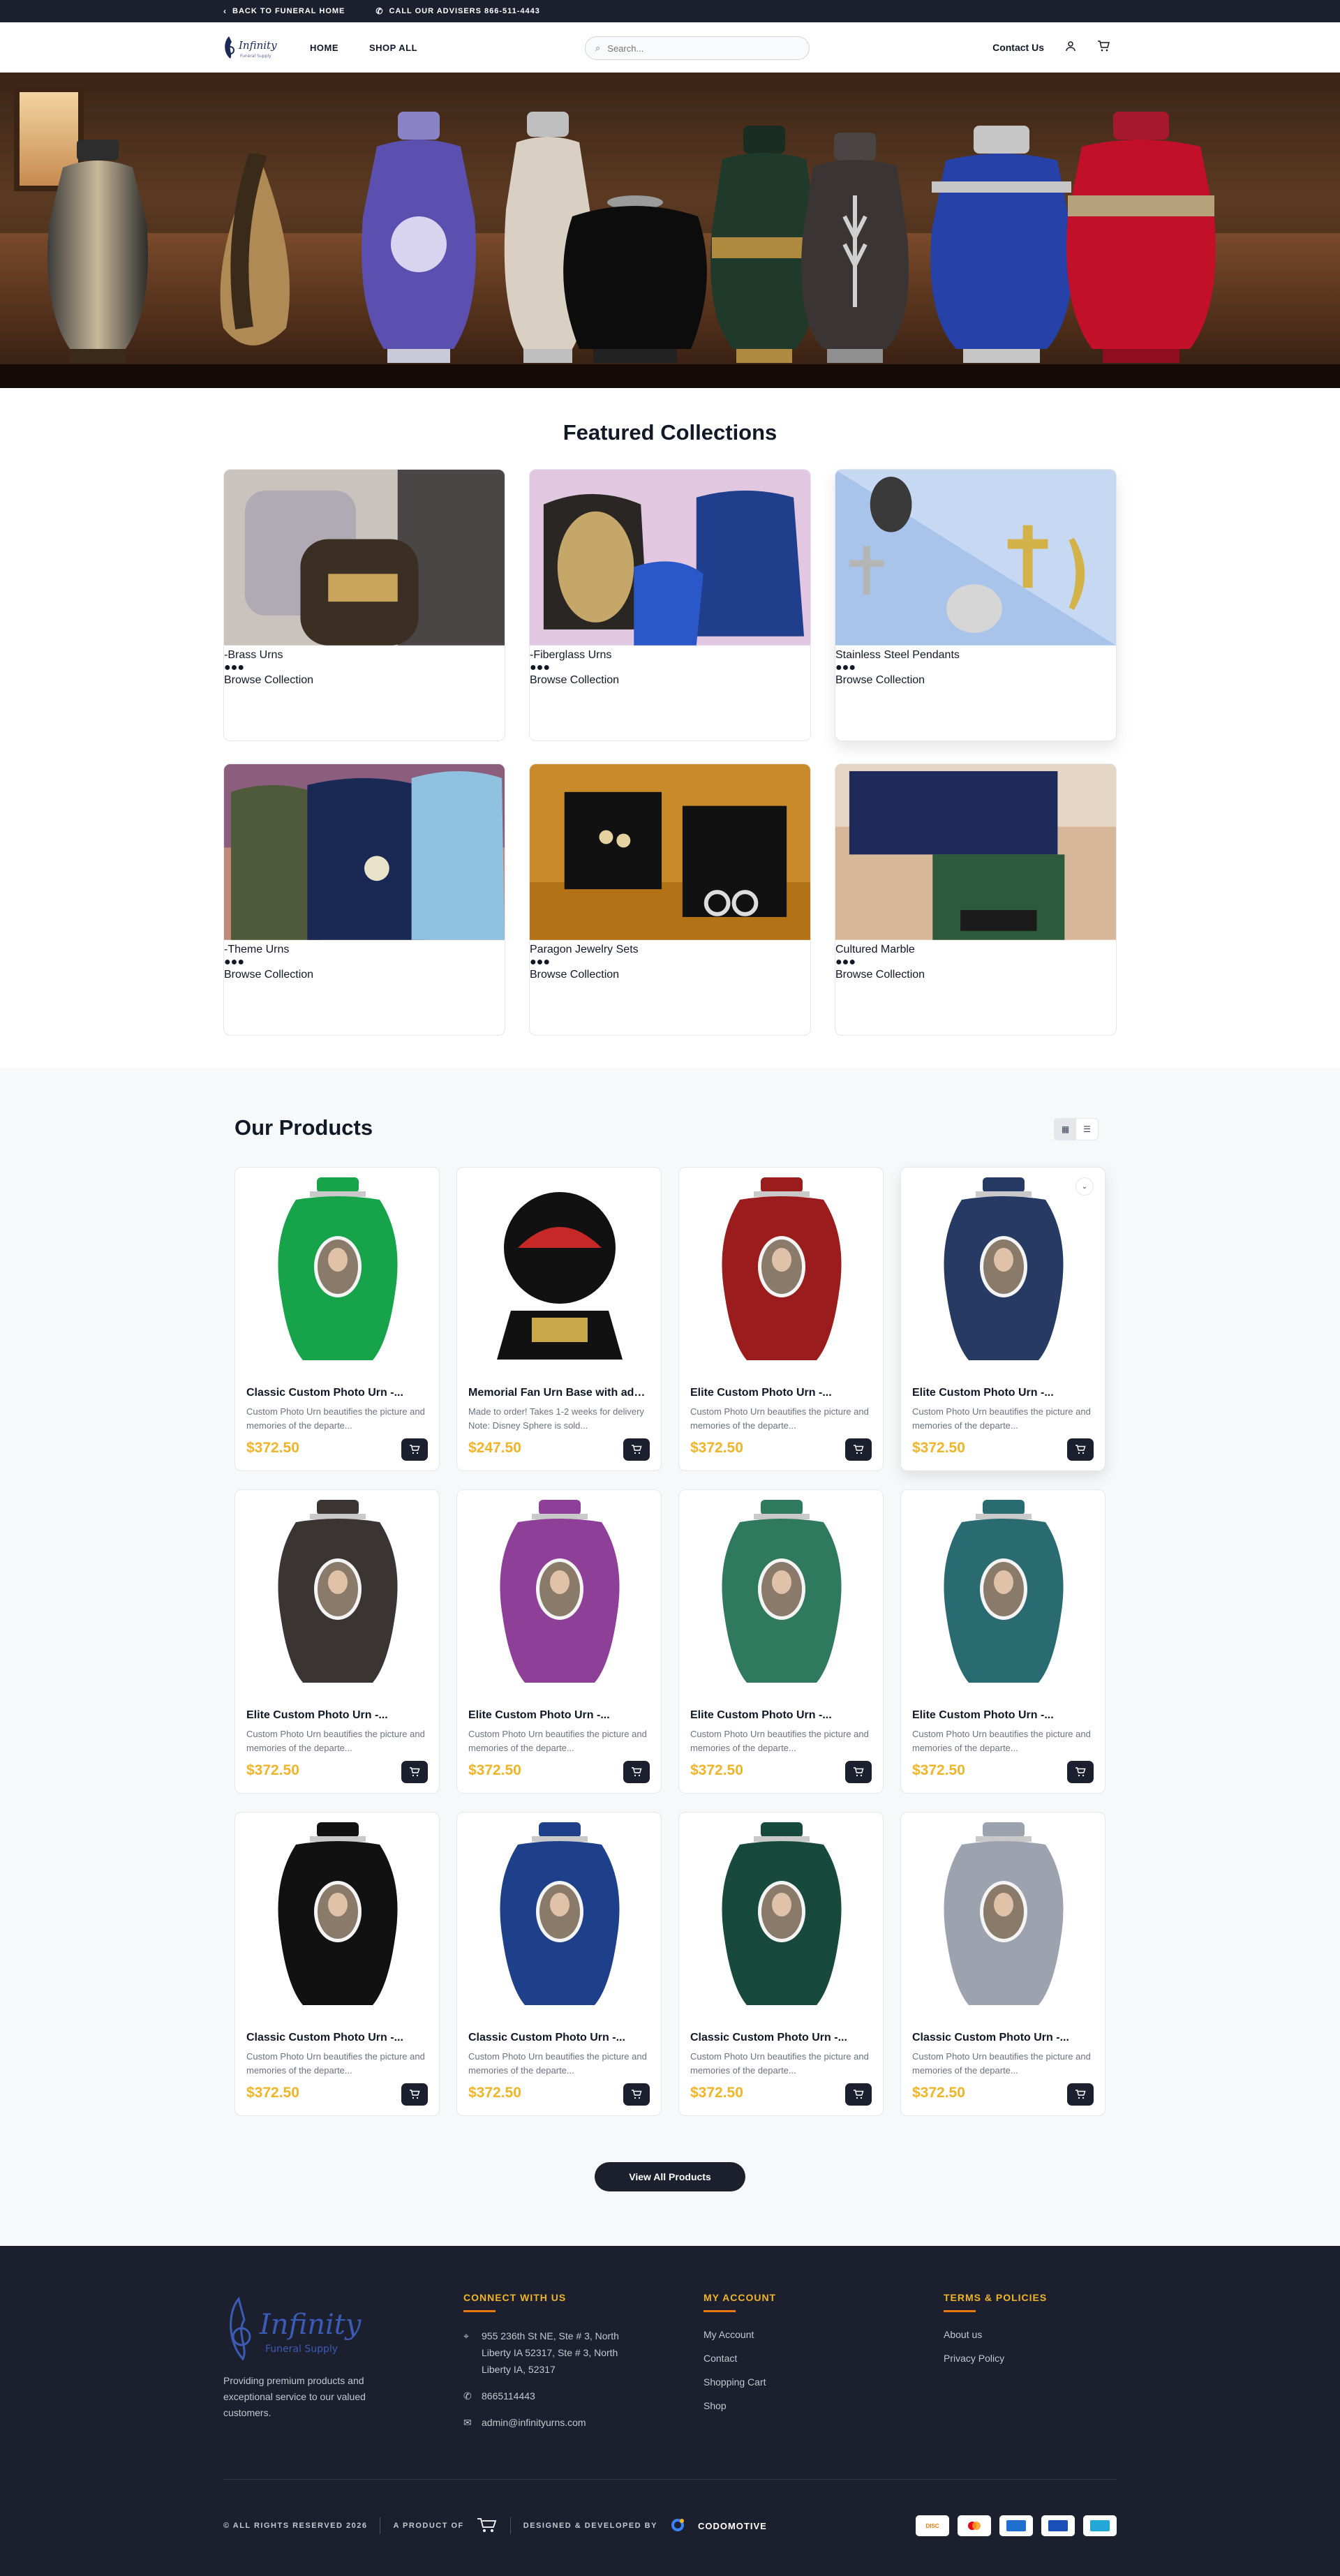  I want to click on collection-card-cultured-marble: Cultured Marble ●●● Browse Collection, so click(976, 900).